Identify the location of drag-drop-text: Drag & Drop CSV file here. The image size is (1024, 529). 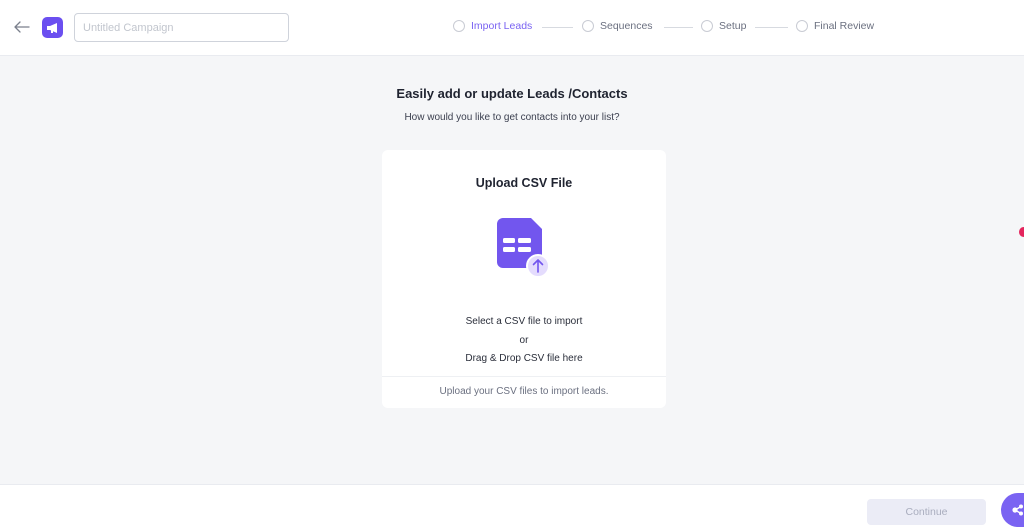
(524, 358).